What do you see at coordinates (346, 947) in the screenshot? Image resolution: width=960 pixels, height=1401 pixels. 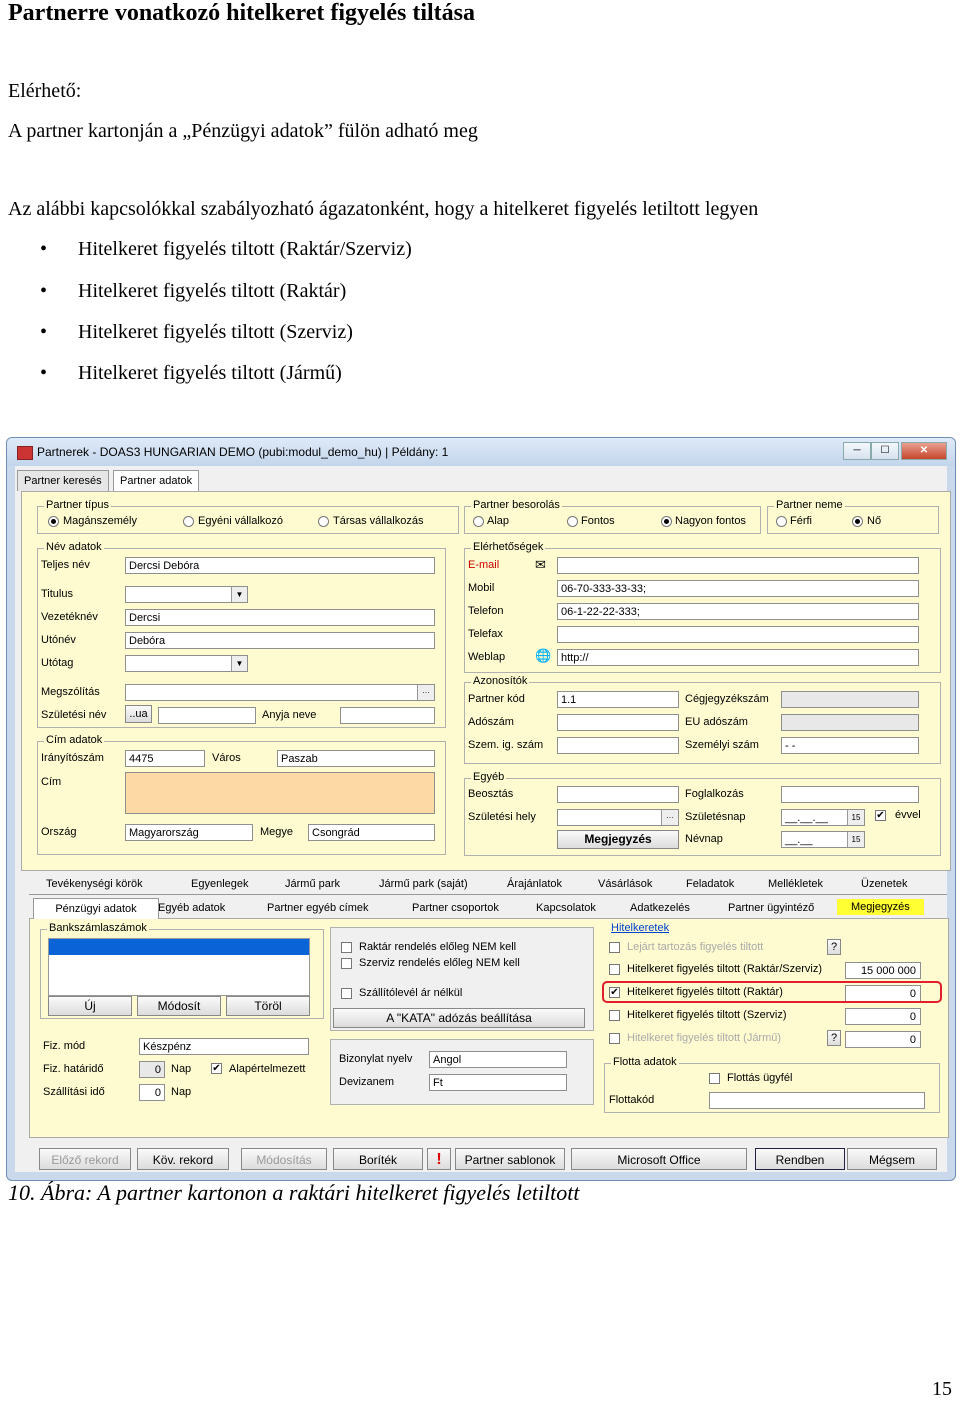 I see `checkbox-raktar-eloleg` at bounding box center [346, 947].